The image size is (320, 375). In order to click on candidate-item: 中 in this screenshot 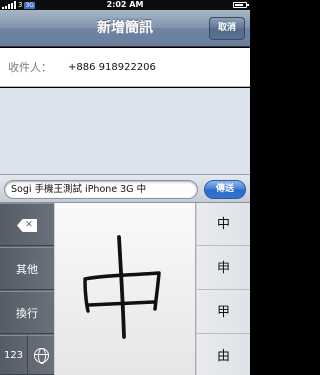, I will do `click(223, 224)`.